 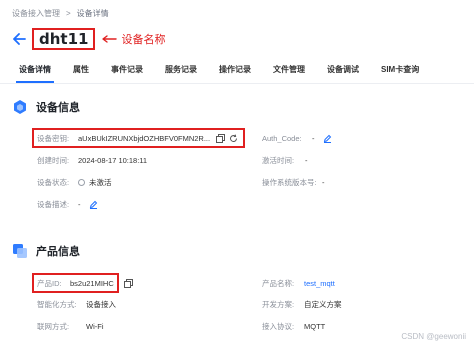 What do you see at coordinates (306, 160) in the screenshot?
I see `activated-time-value: -` at bounding box center [306, 160].